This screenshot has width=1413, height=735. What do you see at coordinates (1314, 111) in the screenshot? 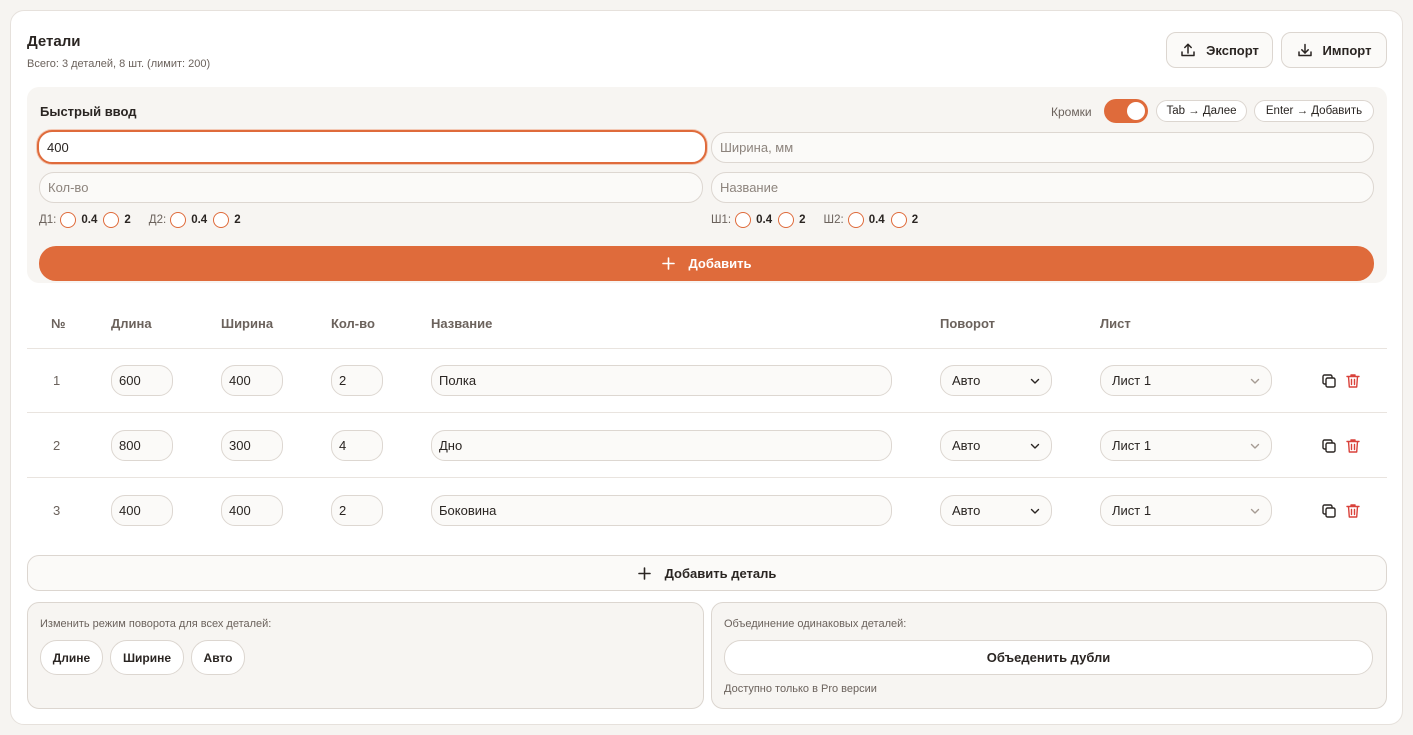
I see `hint-enter: Enter → Добавить` at bounding box center [1314, 111].